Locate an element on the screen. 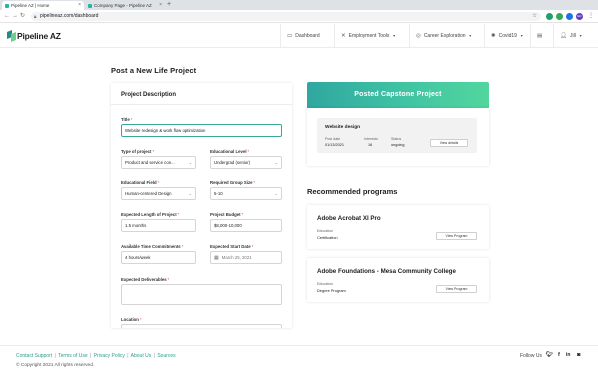  nav-inbox: ▤ is located at coordinates (539, 36).